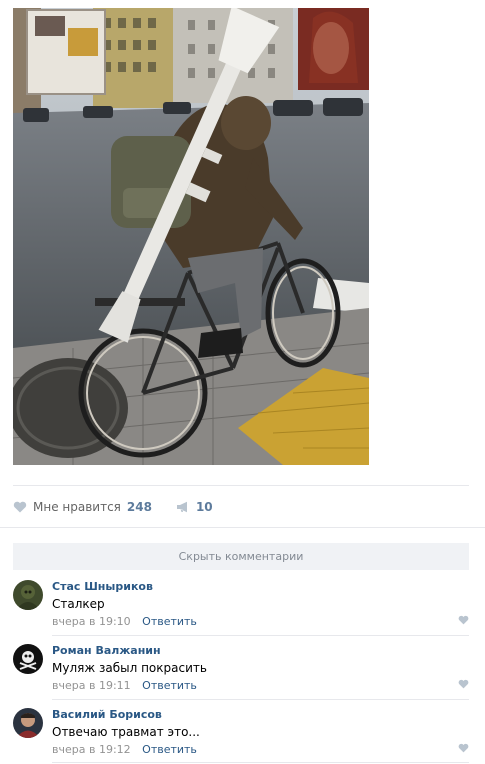 This screenshot has width=485, height=764. Describe the element at coordinates (91, 621) in the screenshot. I see `comment-time: вчера в 19:10` at that location.